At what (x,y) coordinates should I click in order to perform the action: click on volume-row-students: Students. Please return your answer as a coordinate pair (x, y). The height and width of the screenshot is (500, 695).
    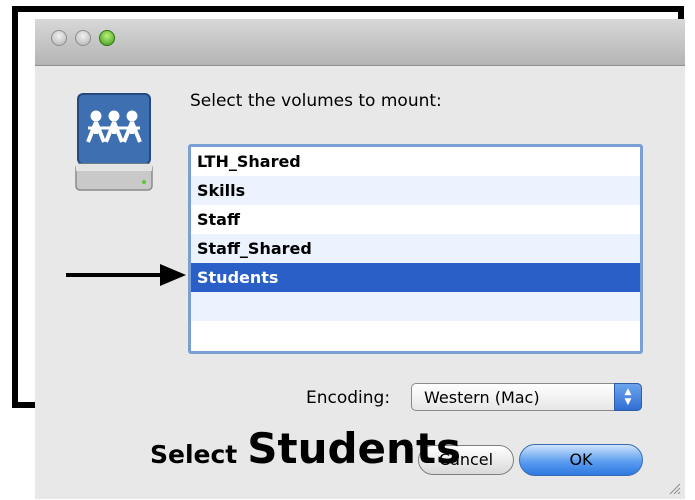
    Looking at the image, I should click on (415, 277).